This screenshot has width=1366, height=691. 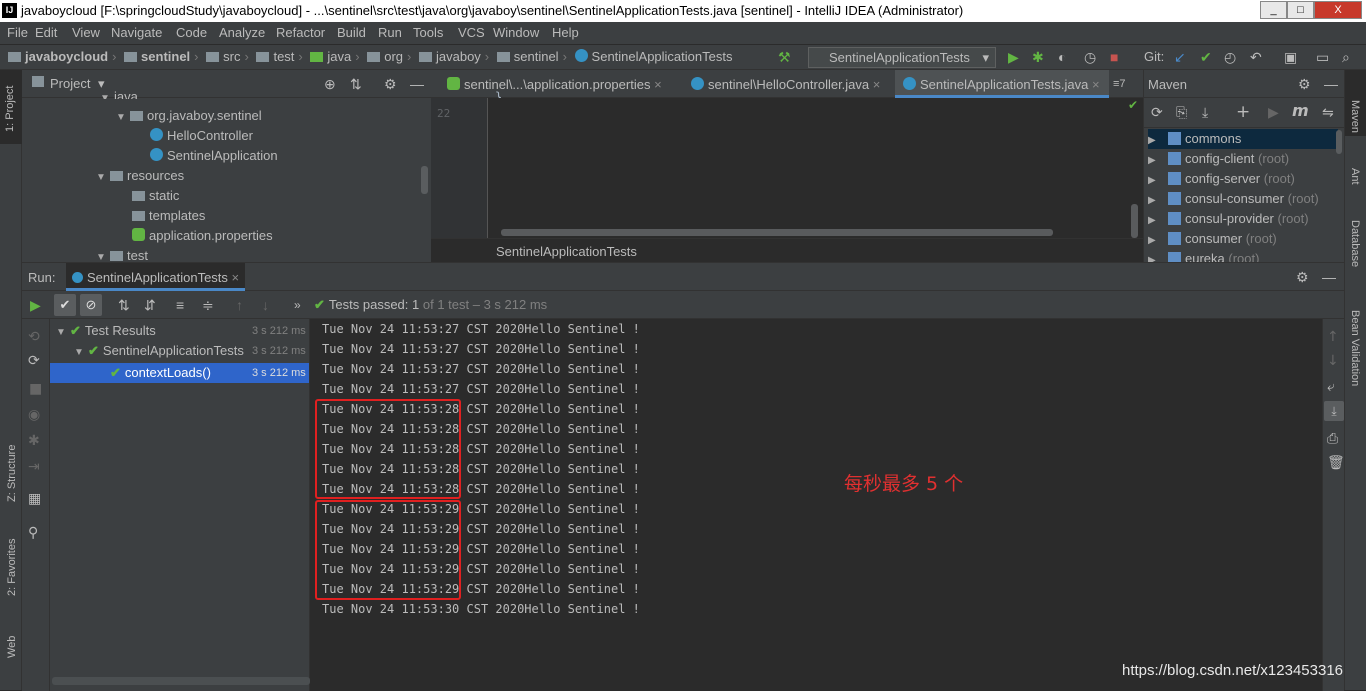 What do you see at coordinates (1243, 112) in the screenshot?
I see `add-icon: +` at bounding box center [1243, 112].